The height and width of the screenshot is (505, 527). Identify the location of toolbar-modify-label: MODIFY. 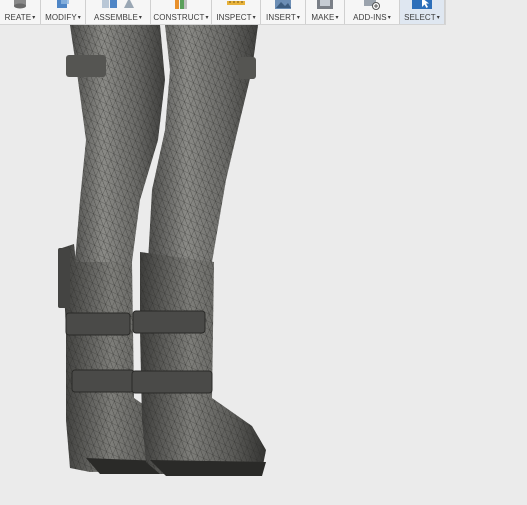
(61, 17).